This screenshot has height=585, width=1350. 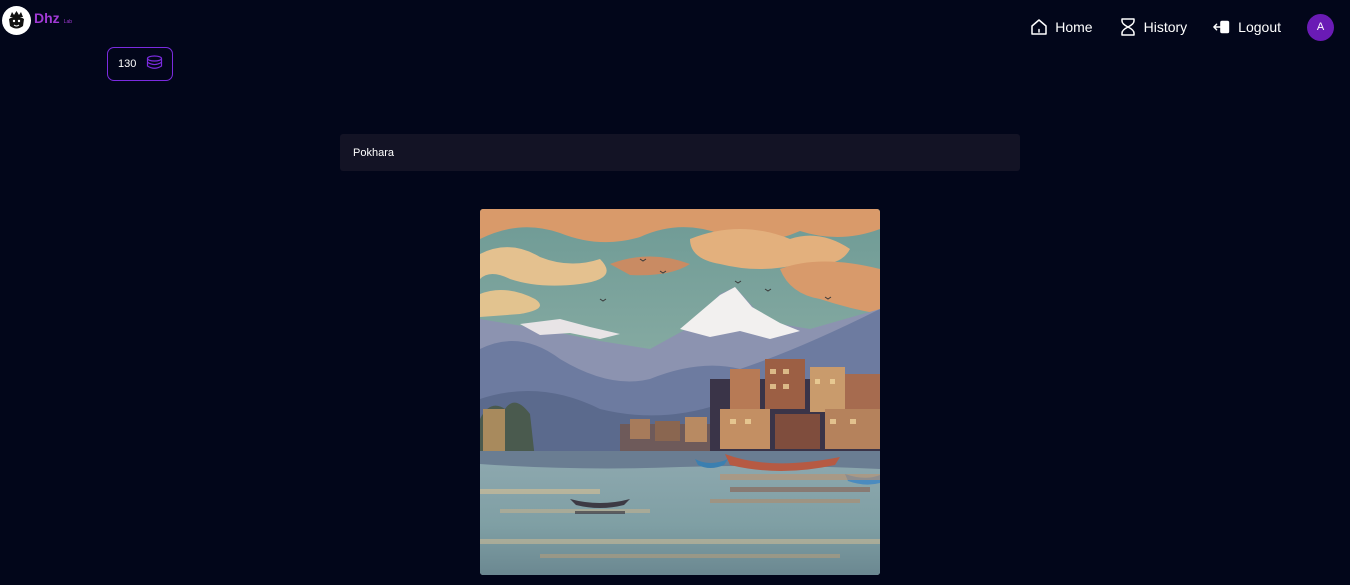 I want to click on top-nav: Home History Logout A, so click(x=1182, y=27).